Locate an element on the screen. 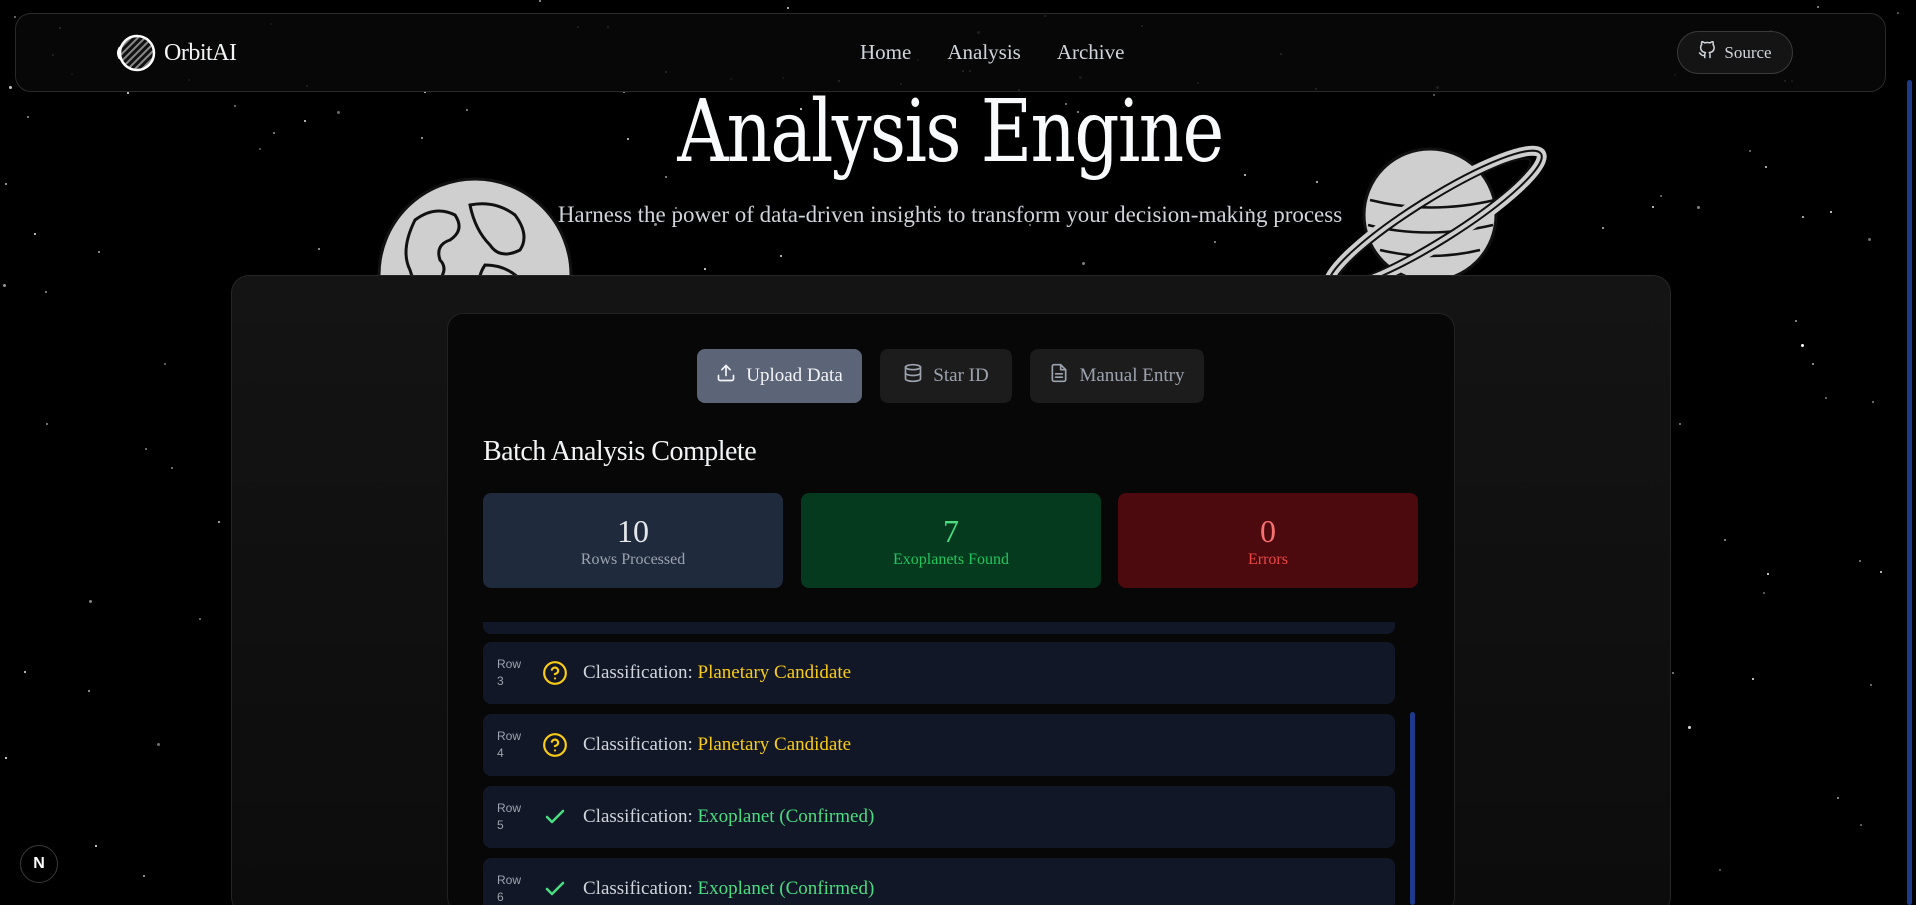 This screenshot has width=1916, height=905. brand-logo: OrbitAI is located at coordinates (175, 53).